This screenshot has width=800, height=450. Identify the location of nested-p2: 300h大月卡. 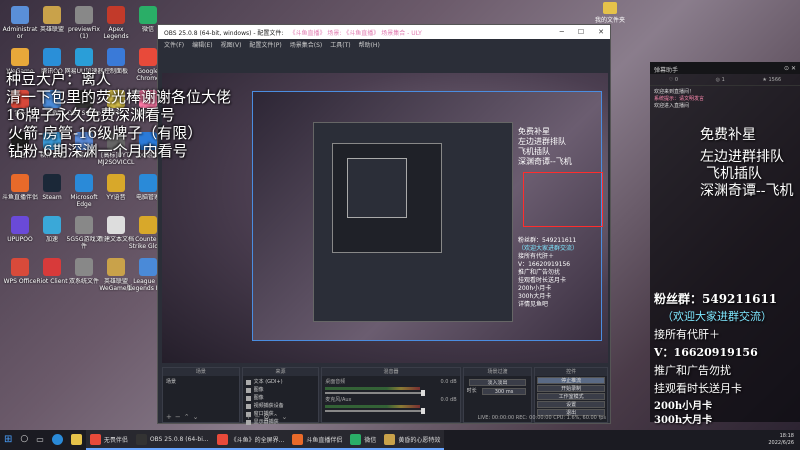
(535, 296).